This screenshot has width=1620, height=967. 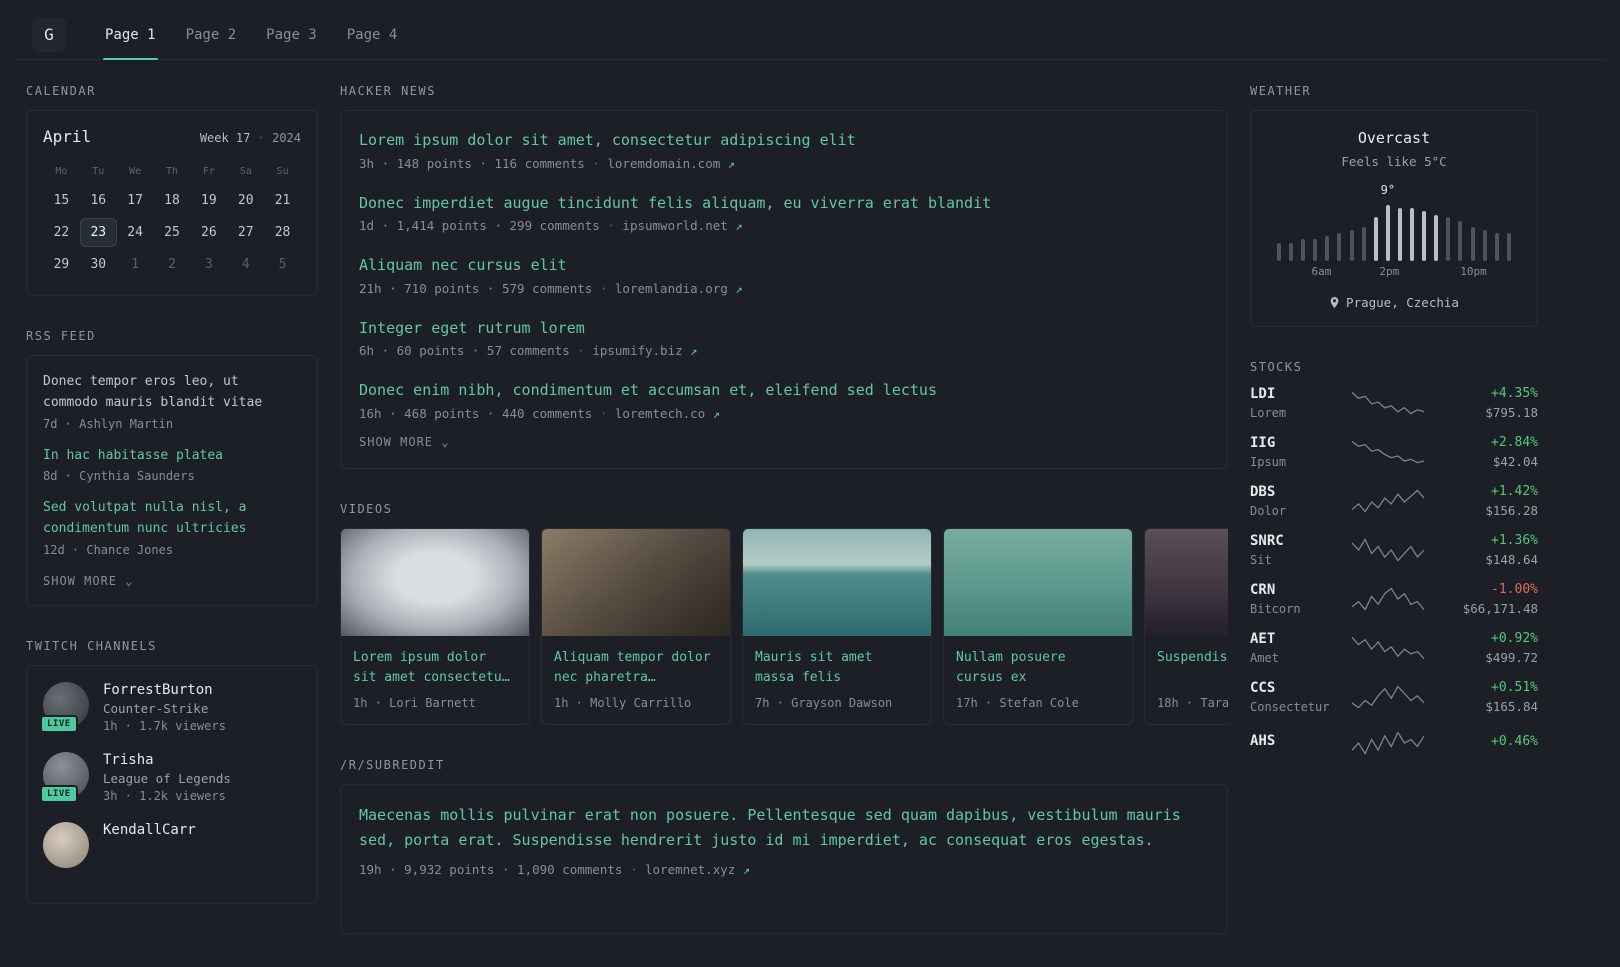 What do you see at coordinates (1473, 271) in the screenshot?
I see `weather-time-label: 10pm` at bounding box center [1473, 271].